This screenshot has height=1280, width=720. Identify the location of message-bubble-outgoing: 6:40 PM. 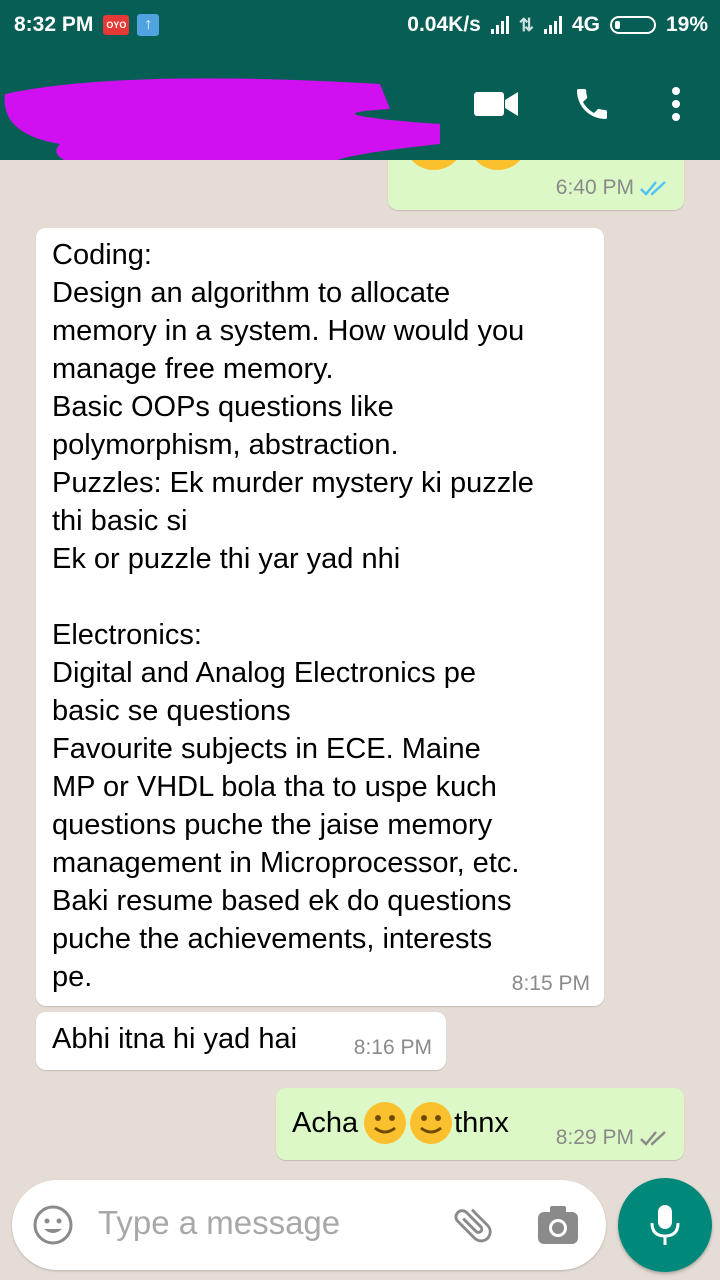
(536, 185).